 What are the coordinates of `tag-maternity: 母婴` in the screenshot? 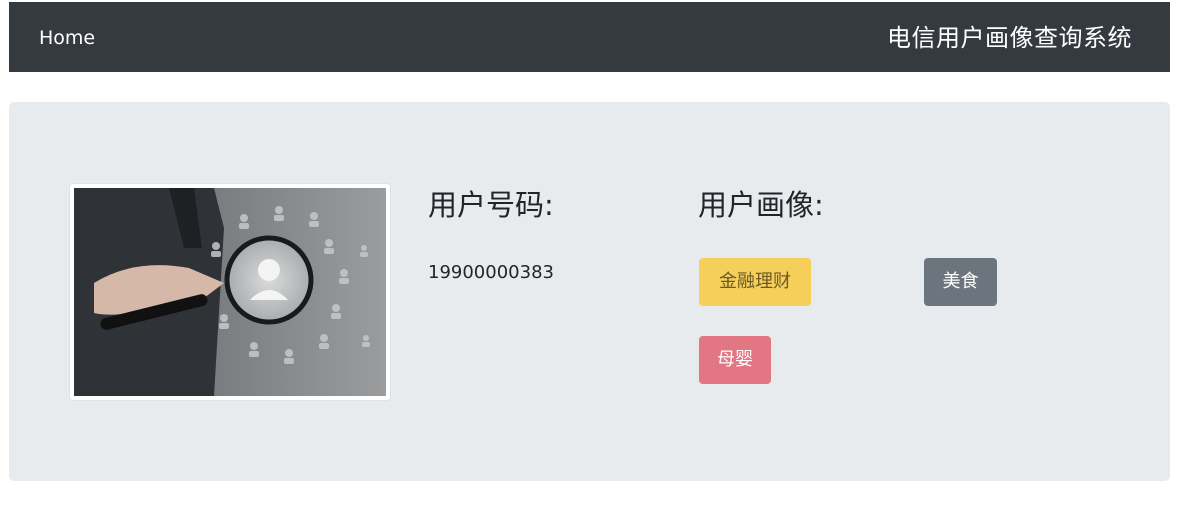 It's located at (735, 360).